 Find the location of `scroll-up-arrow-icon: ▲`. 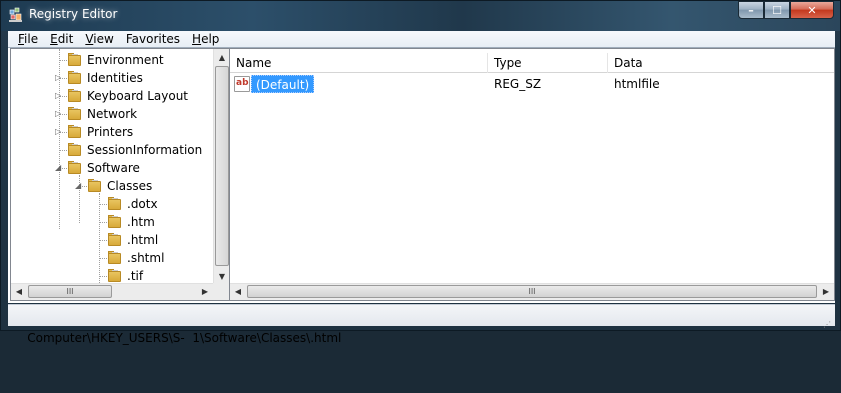

scroll-up-arrow-icon: ▲ is located at coordinates (222, 57).